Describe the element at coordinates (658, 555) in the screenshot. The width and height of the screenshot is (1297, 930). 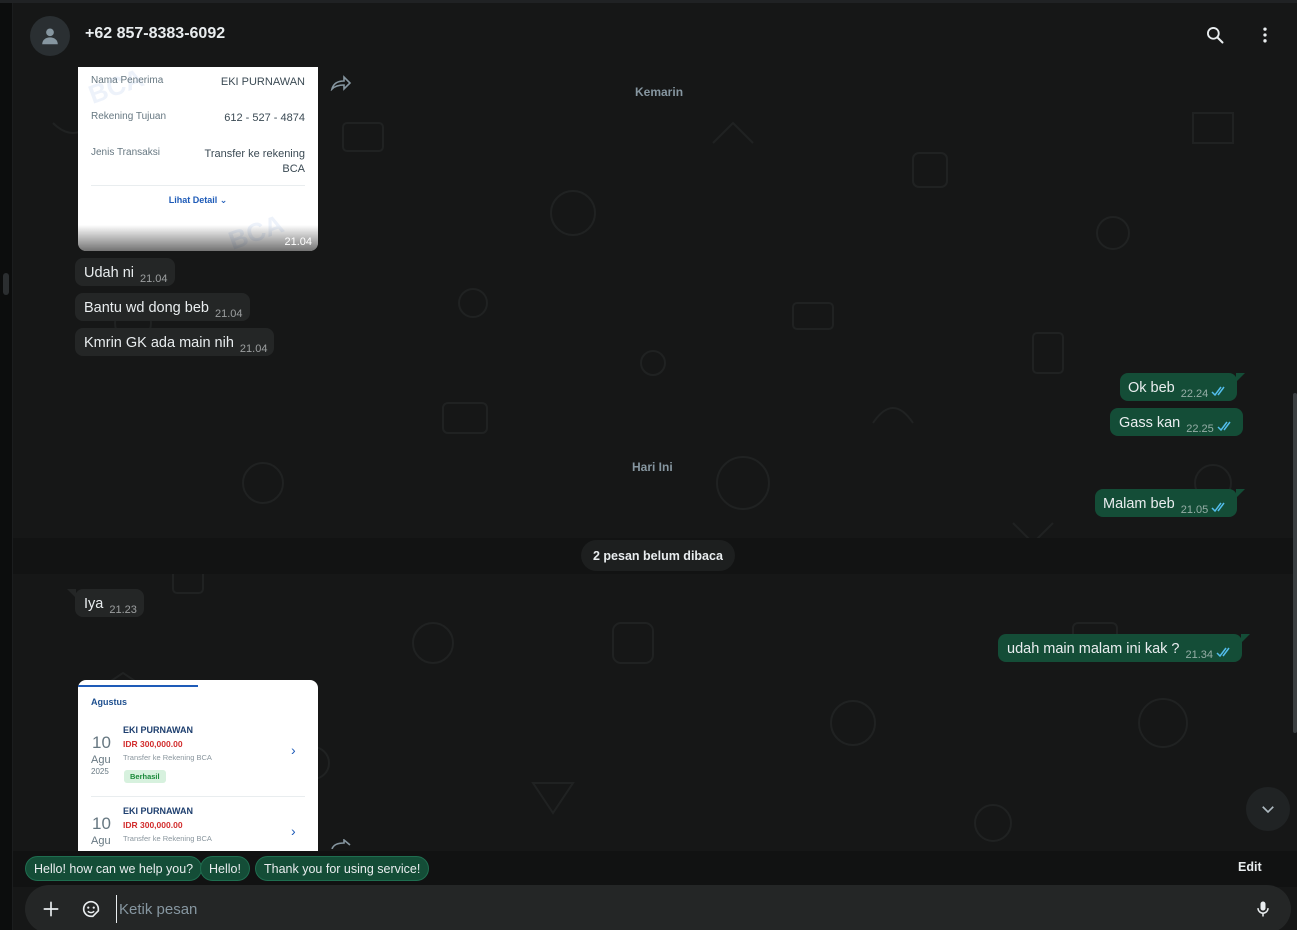
I see `unread-messages-divider: 2 pesan belum dibaca` at that location.